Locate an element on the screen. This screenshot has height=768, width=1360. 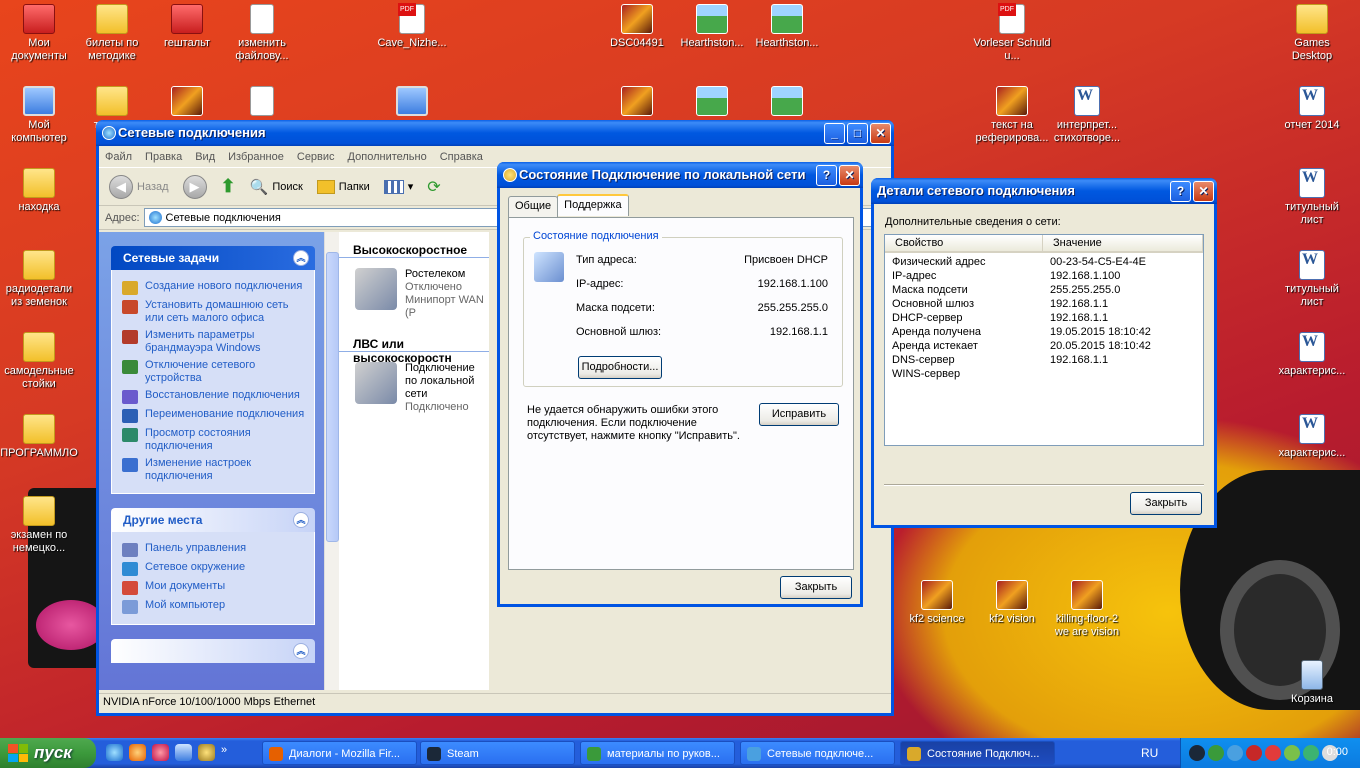
desktop-icon: самодельные стойки is located at coordinates (39, 361).